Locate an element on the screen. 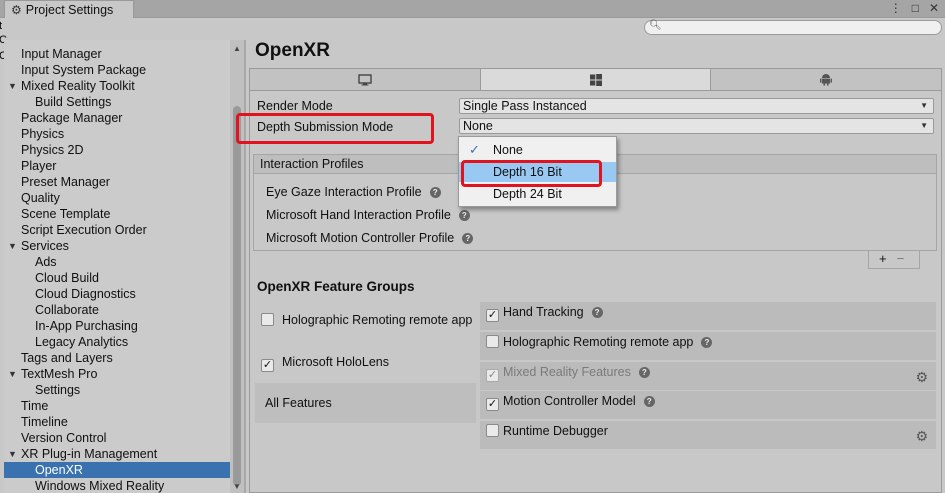 Image resolution: width=945 pixels, height=493 pixels. sidebar-item-label: Cloud Build is located at coordinates (67, 278).